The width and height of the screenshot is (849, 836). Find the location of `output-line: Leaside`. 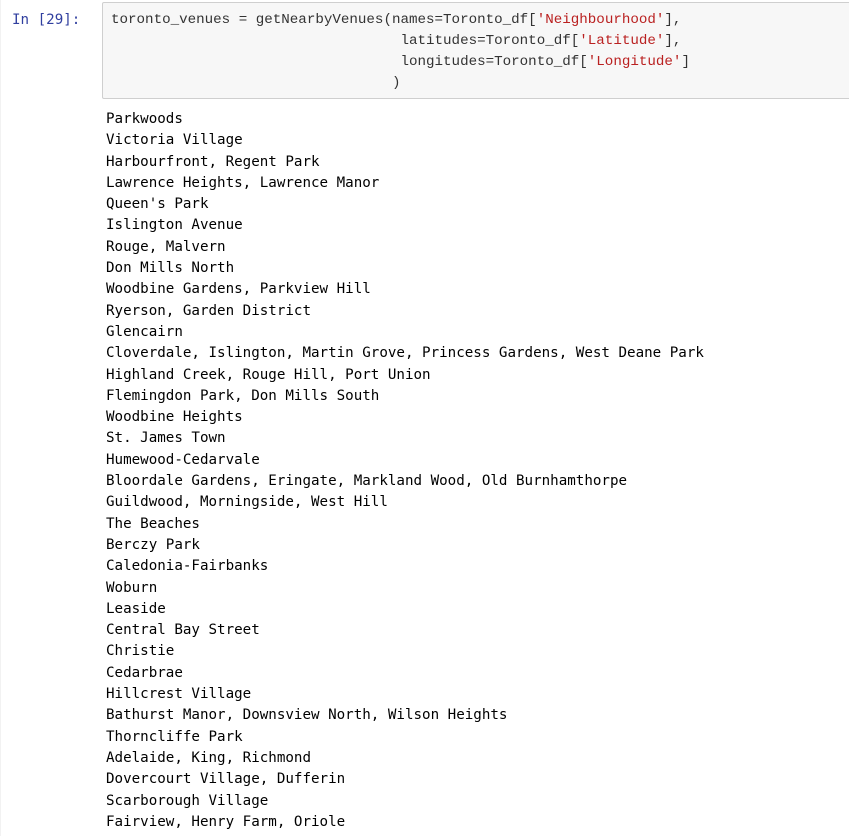

output-line: Leaside is located at coordinates (136, 608).